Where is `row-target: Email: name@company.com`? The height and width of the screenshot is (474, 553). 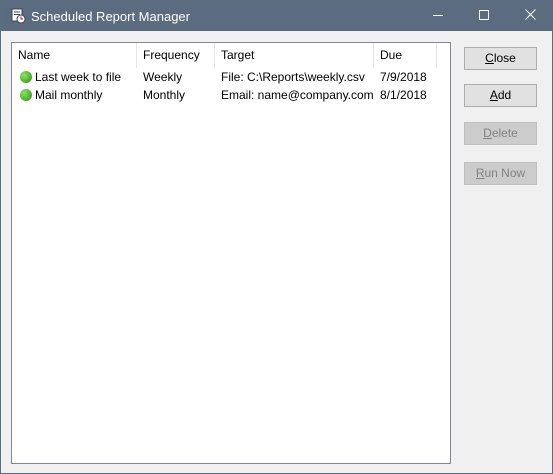 row-target: Email: name@company.com is located at coordinates (297, 95).